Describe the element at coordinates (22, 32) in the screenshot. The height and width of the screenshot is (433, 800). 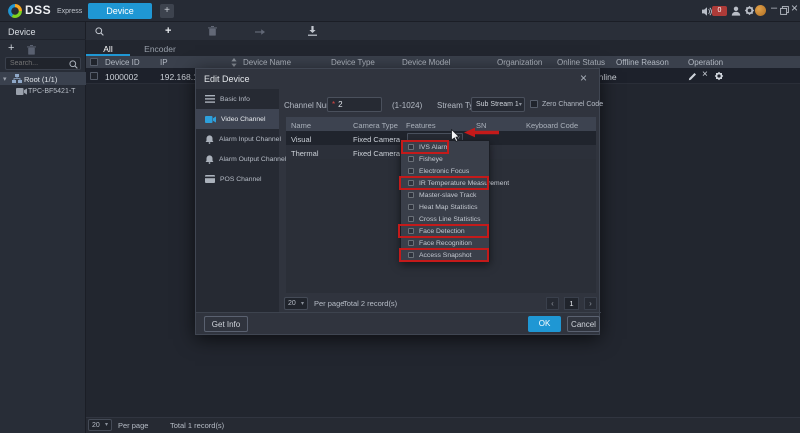
I see `sidebar-title: Device` at that location.